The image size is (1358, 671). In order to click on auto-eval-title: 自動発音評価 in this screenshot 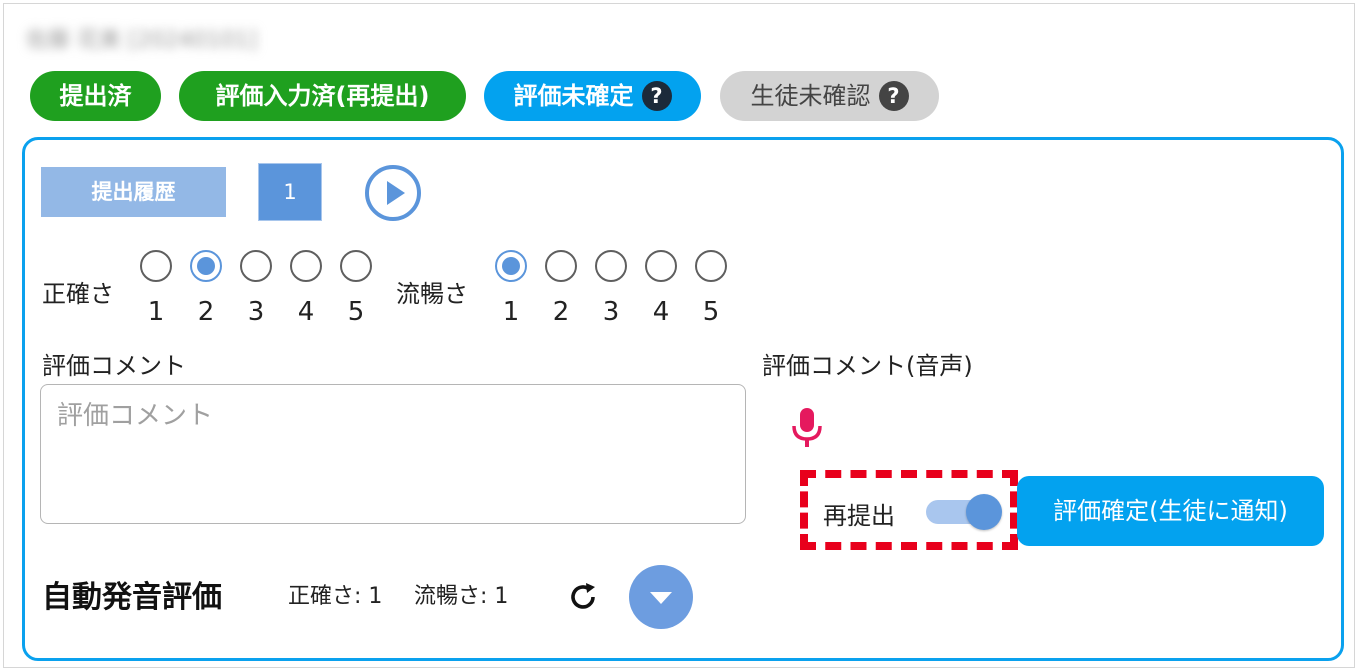, I will do `click(132, 597)`.